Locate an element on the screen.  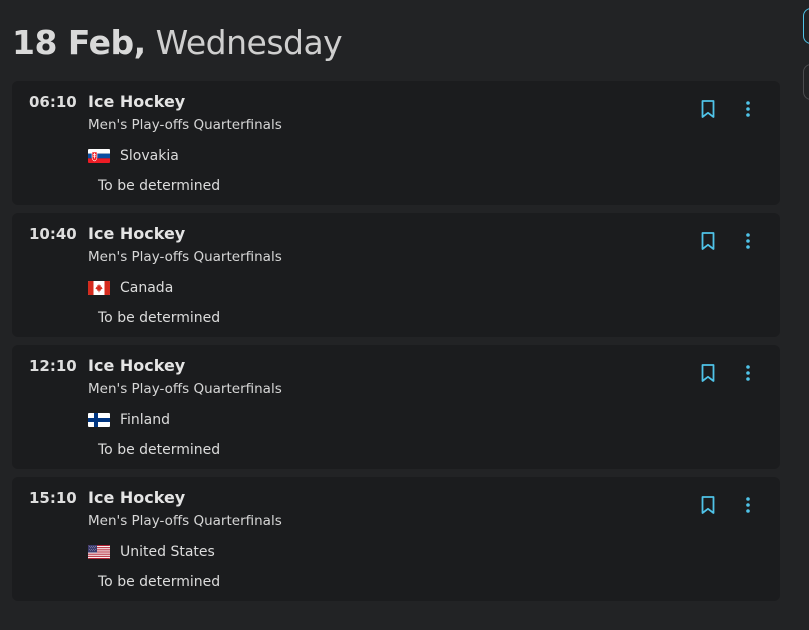
team-row: United States is located at coordinates (151, 552).